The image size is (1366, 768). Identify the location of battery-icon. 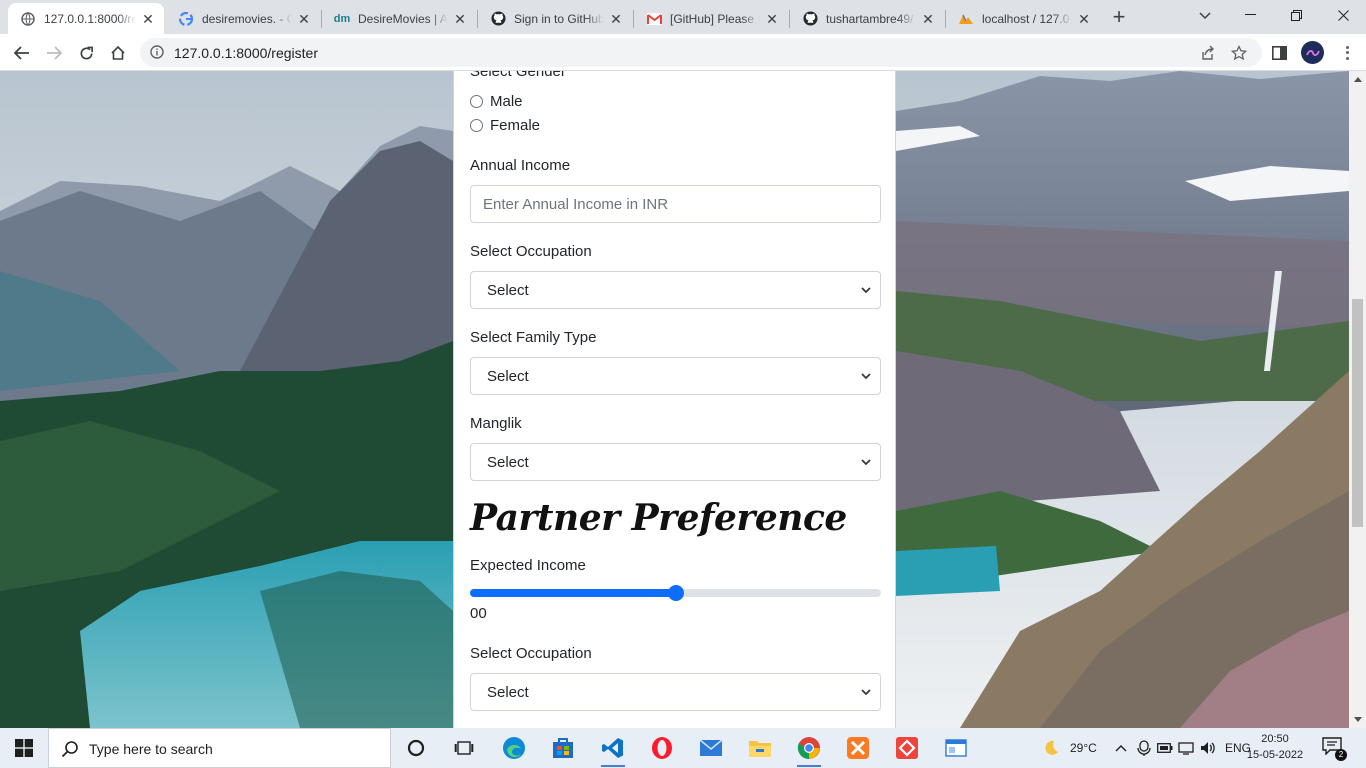
(1165, 748).